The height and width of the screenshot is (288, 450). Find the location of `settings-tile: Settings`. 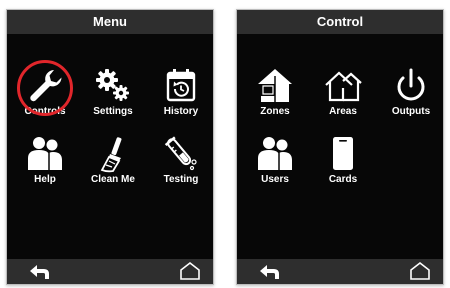

settings-tile: Settings is located at coordinates (113, 93).